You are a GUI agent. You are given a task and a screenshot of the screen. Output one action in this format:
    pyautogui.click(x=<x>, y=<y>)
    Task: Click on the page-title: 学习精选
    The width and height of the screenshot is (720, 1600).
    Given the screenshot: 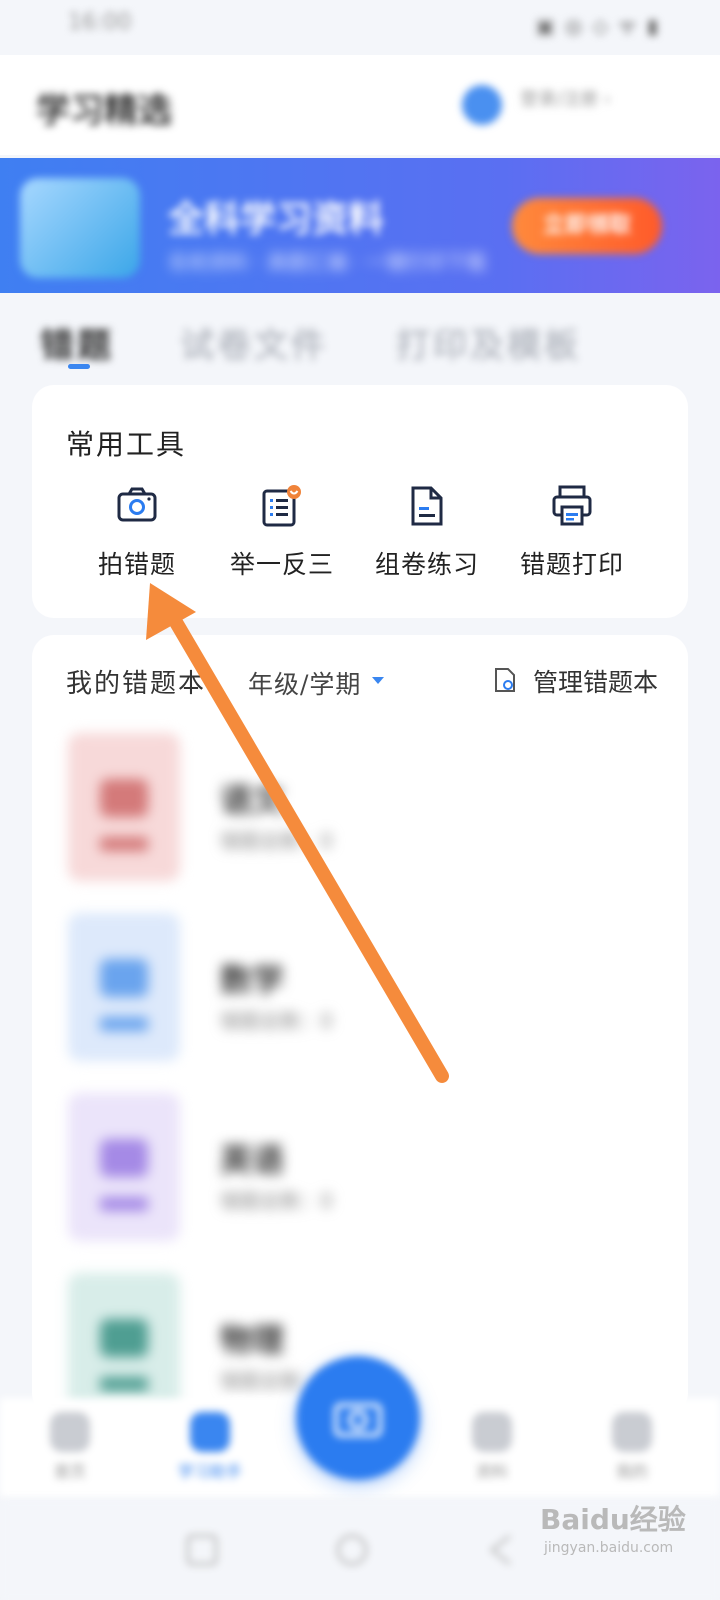 What is the action you would take?
    pyautogui.click(x=104, y=111)
    